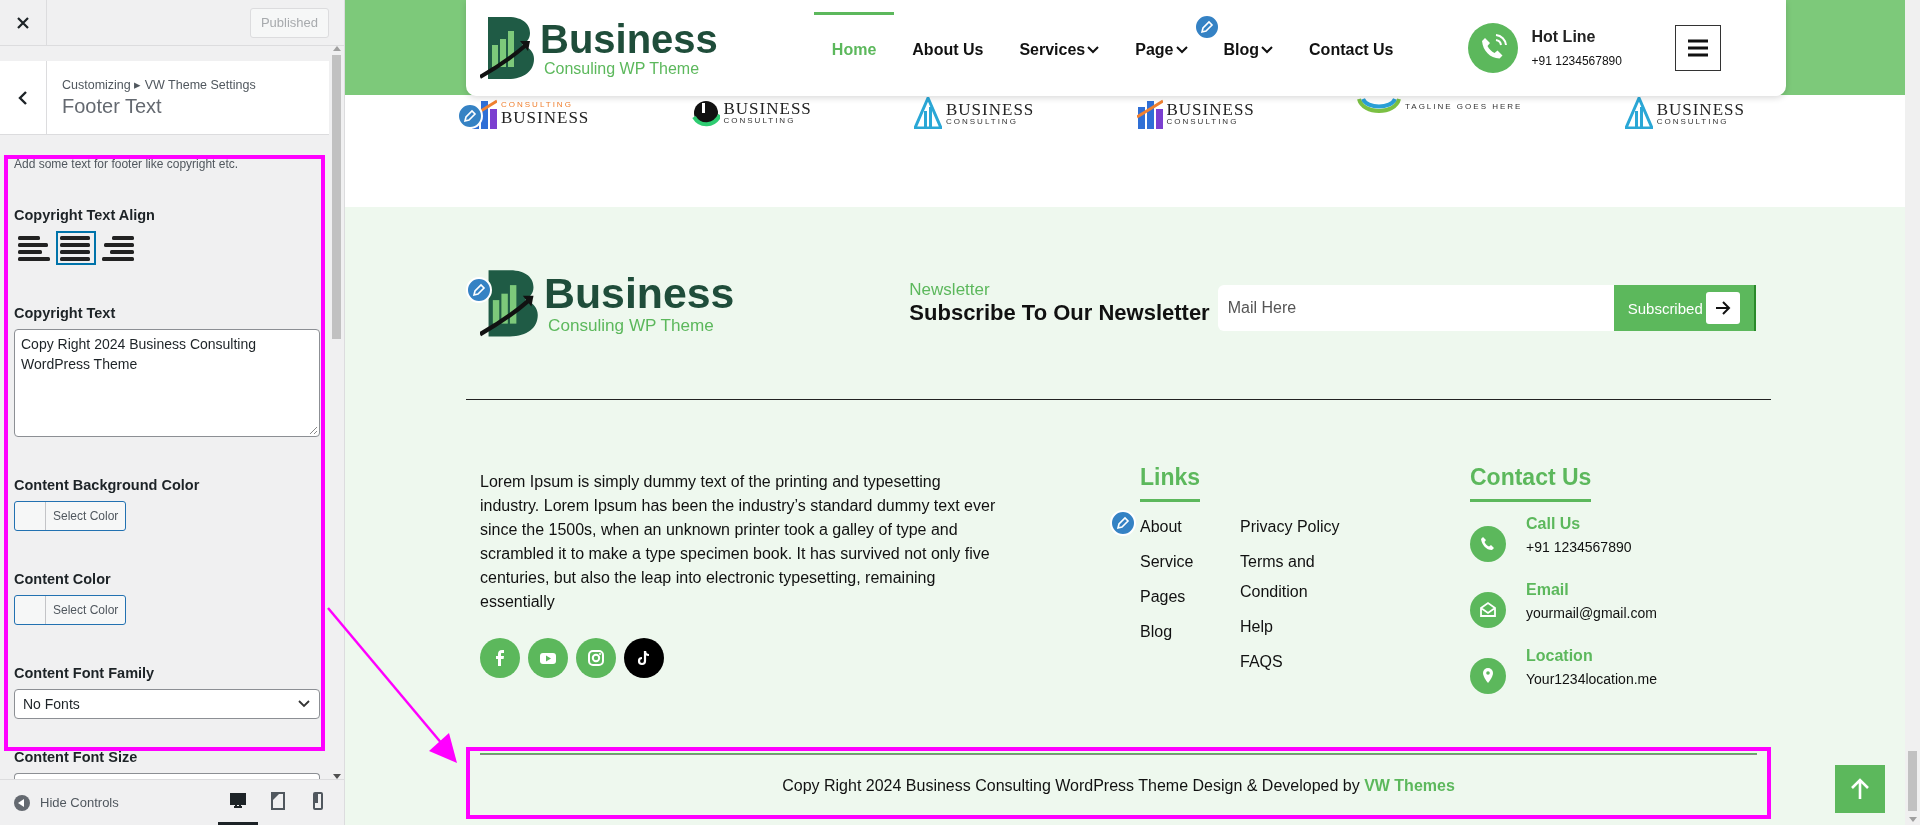  Describe the element at coordinates (1295, 577) in the screenshot. I see `footer-link: Terms and Condition` at that location.